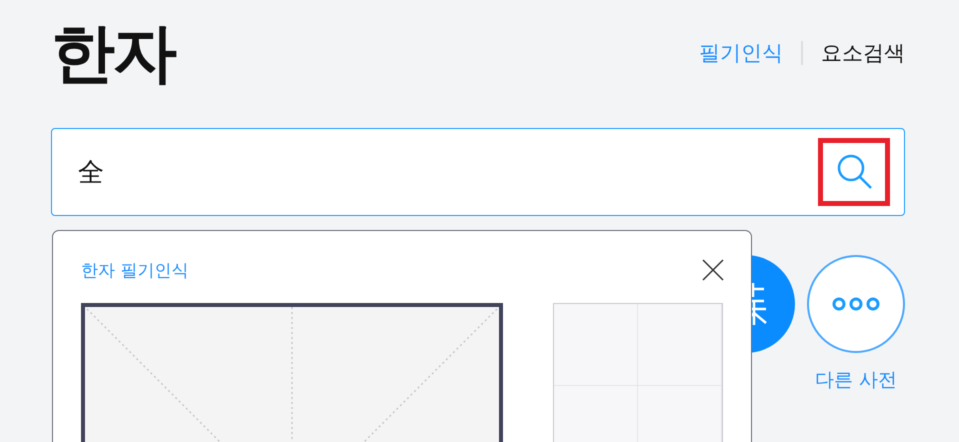 This screenshot has height=442, width=959. I want to click on search-button, so click(854, 172).